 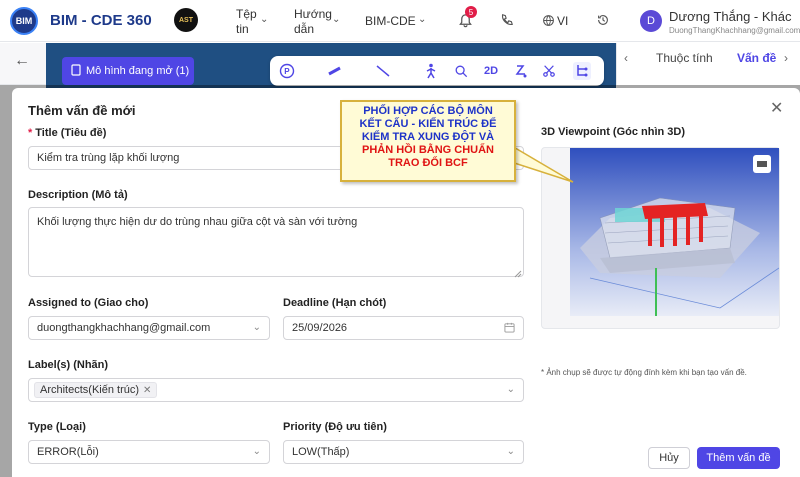 I want to click on menu-guide: Hướng dẫn, so click(x=313, y=22).